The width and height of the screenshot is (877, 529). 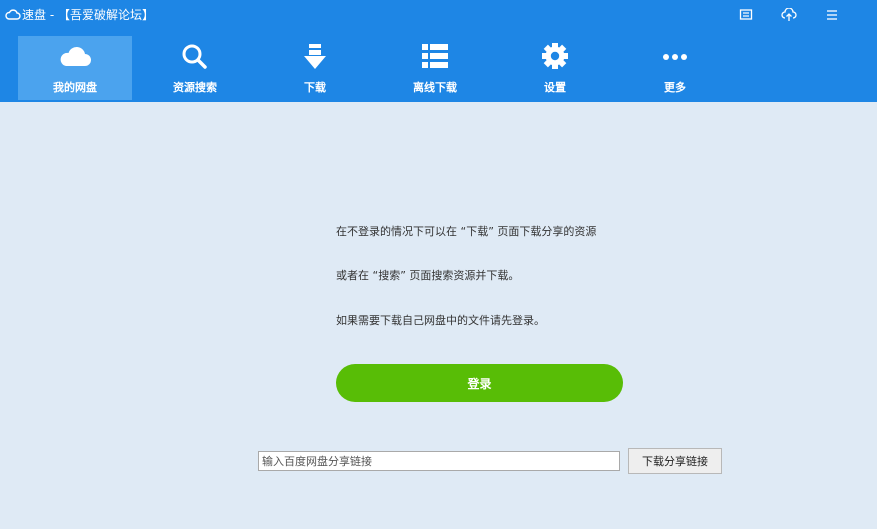 I want to click on list-icon, so click(x=435, y=56).